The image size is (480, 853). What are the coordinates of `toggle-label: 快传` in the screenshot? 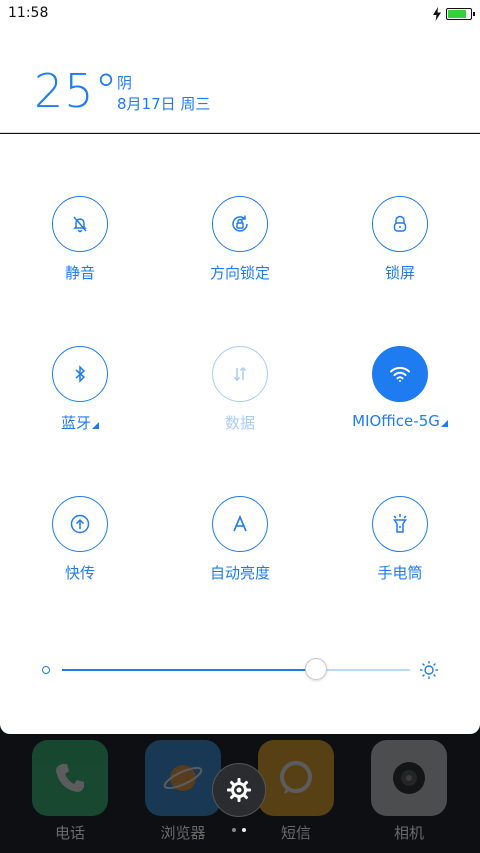 It's located at (79, 573).